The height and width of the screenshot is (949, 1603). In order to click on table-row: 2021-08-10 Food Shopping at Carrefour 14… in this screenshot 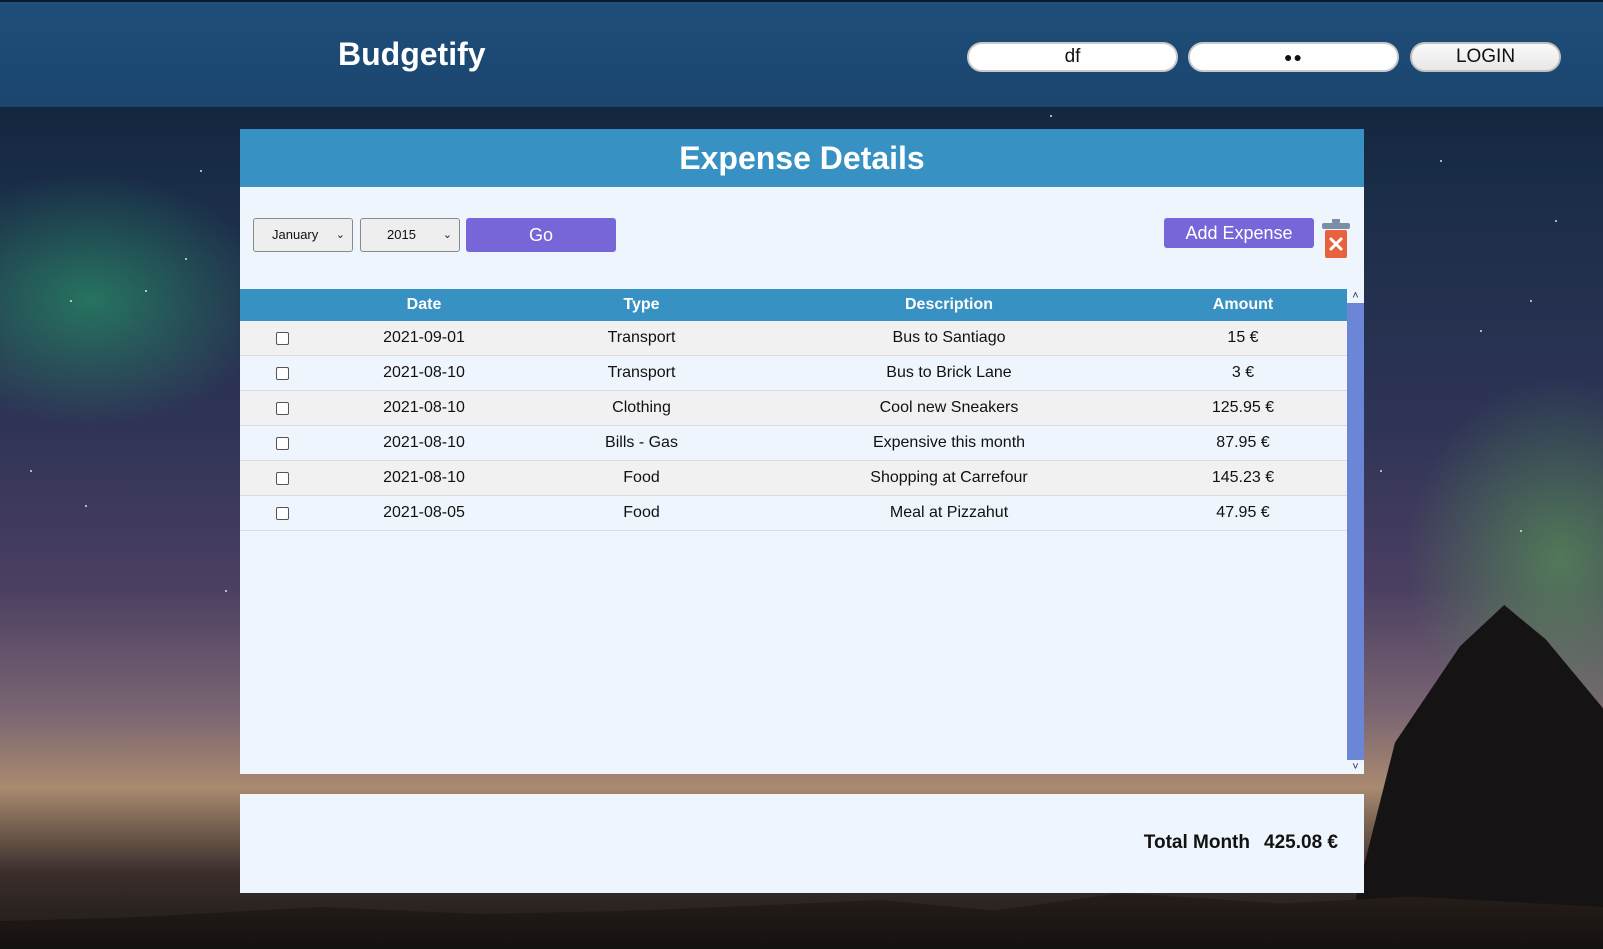, I will do `click(793, 478)`.